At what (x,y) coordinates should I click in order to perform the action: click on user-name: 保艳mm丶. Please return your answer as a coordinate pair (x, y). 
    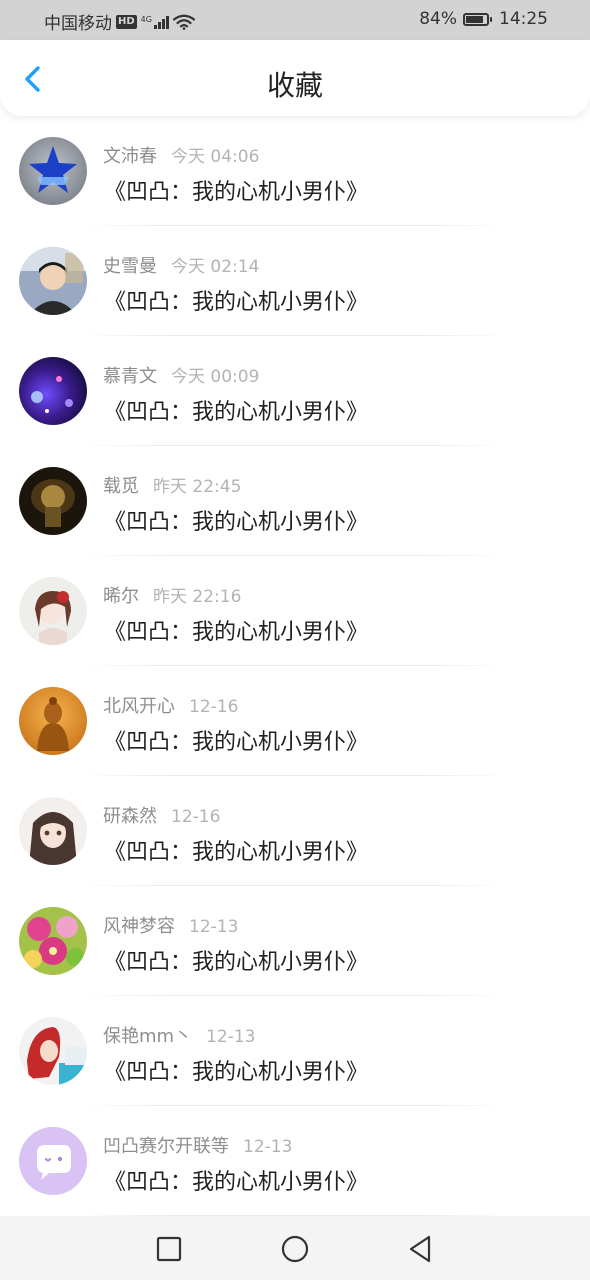
    Looking at the image, I should click on (148, 1036).